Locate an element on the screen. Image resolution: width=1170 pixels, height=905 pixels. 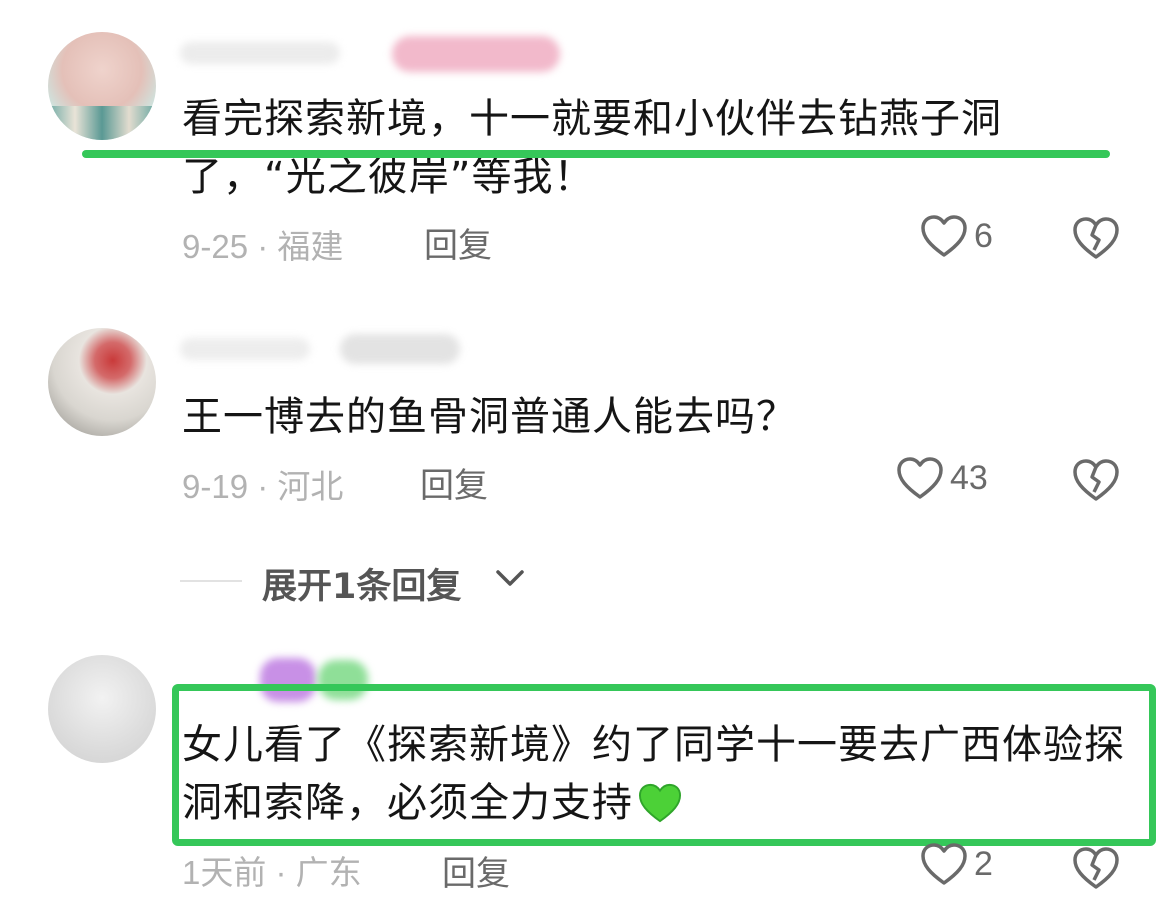
like-count: 2 is located at coordinates (983, 863).